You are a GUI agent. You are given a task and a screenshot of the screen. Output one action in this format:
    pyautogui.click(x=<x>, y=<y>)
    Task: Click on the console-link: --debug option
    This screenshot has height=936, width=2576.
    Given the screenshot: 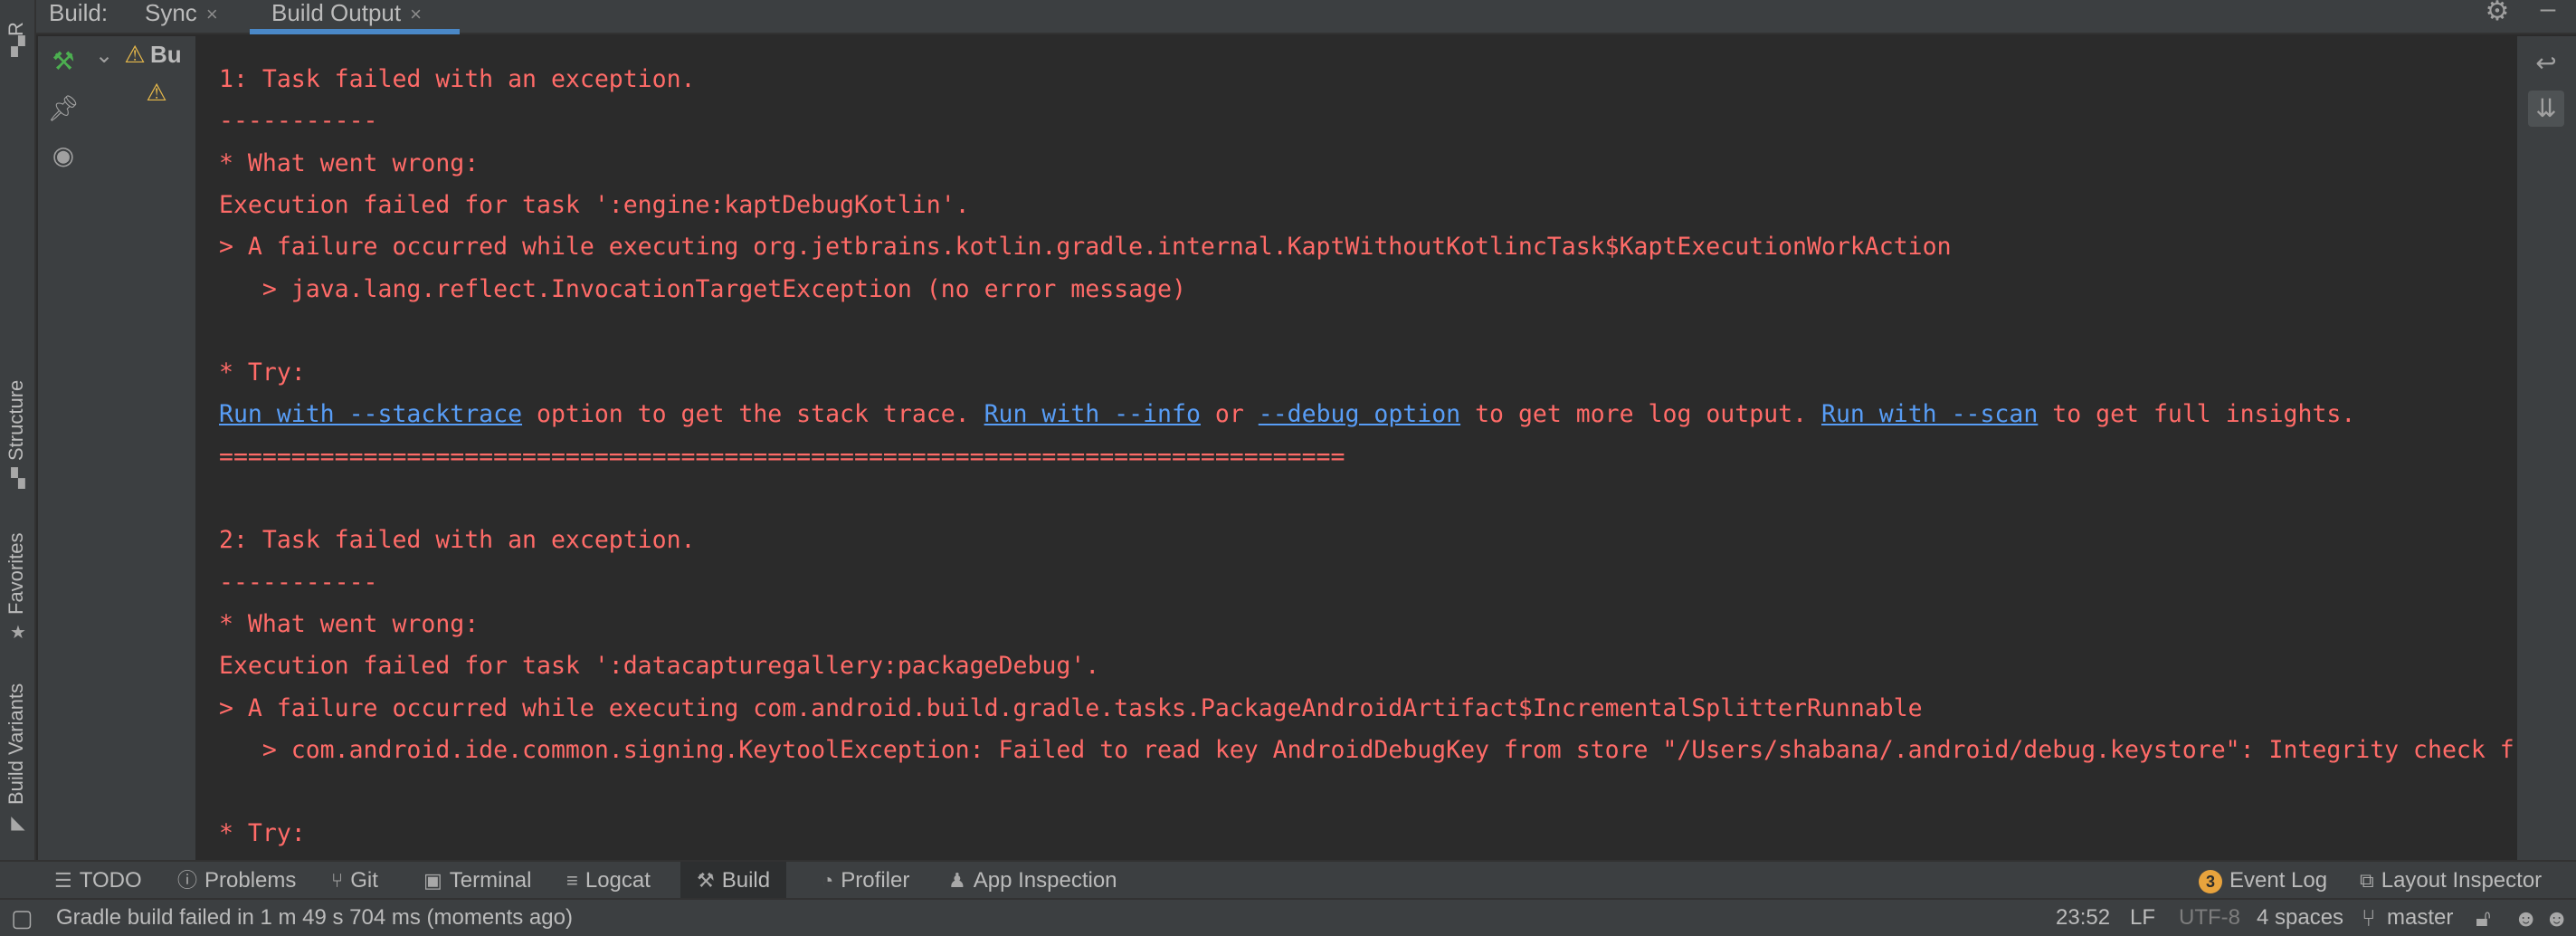 What is the action you would take?
    pyautogui.click(x=1359, y=414)
    